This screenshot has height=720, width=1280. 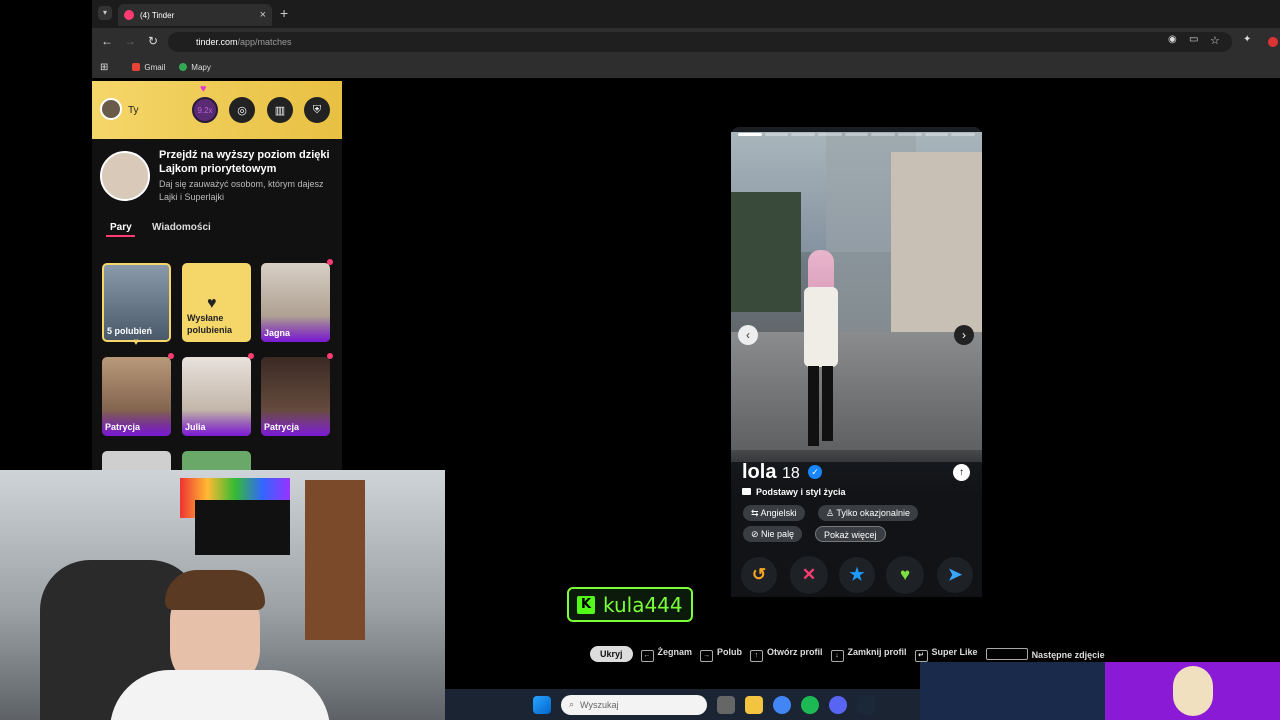 I want to click on hide-shortcuts-button: Ukryj, so click(x=611, y=654).